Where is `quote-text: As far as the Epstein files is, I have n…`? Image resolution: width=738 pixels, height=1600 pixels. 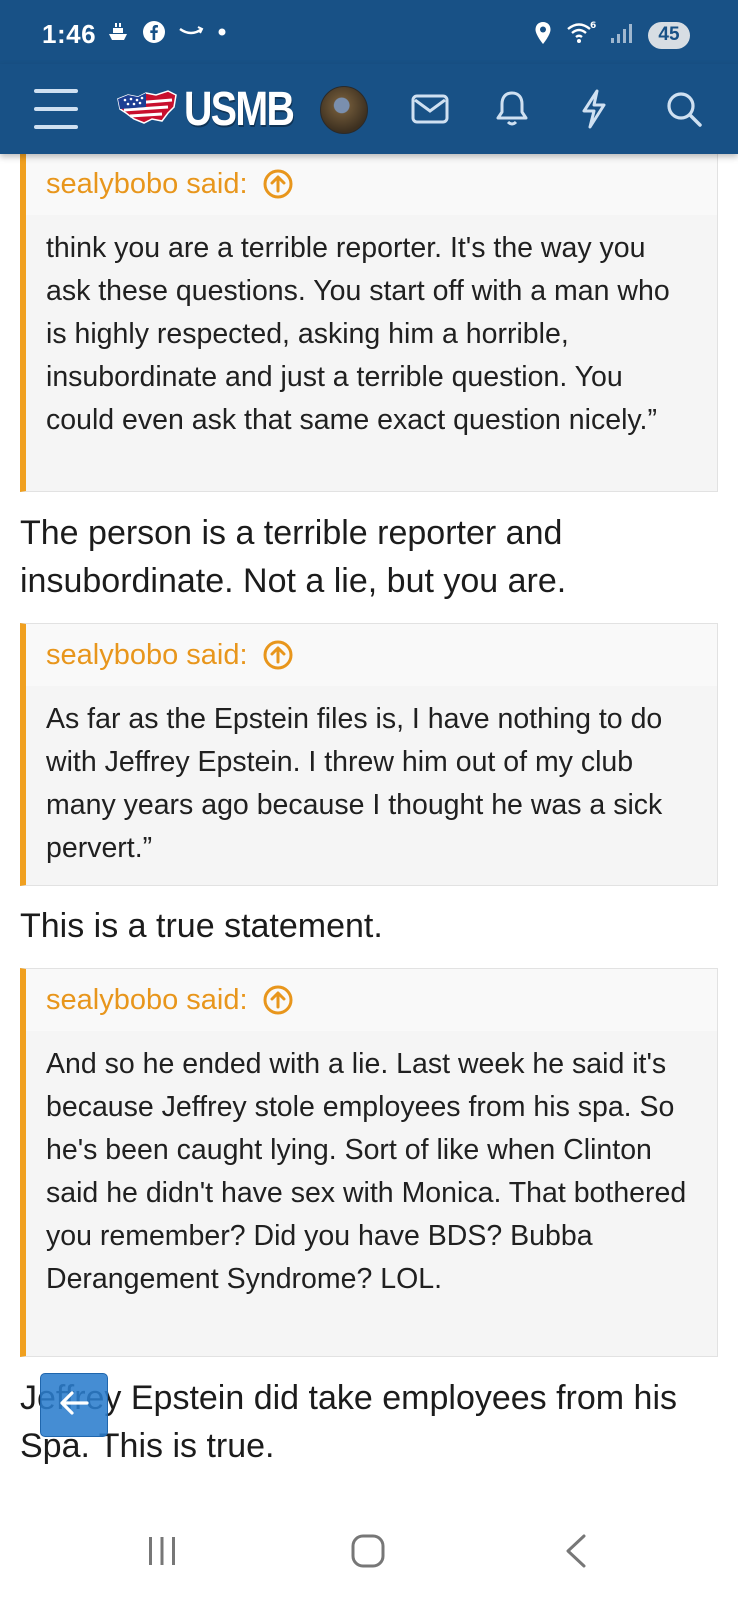 quote-text: As far as the Epstein files is, I have n… is located at coordinates (354, 783).